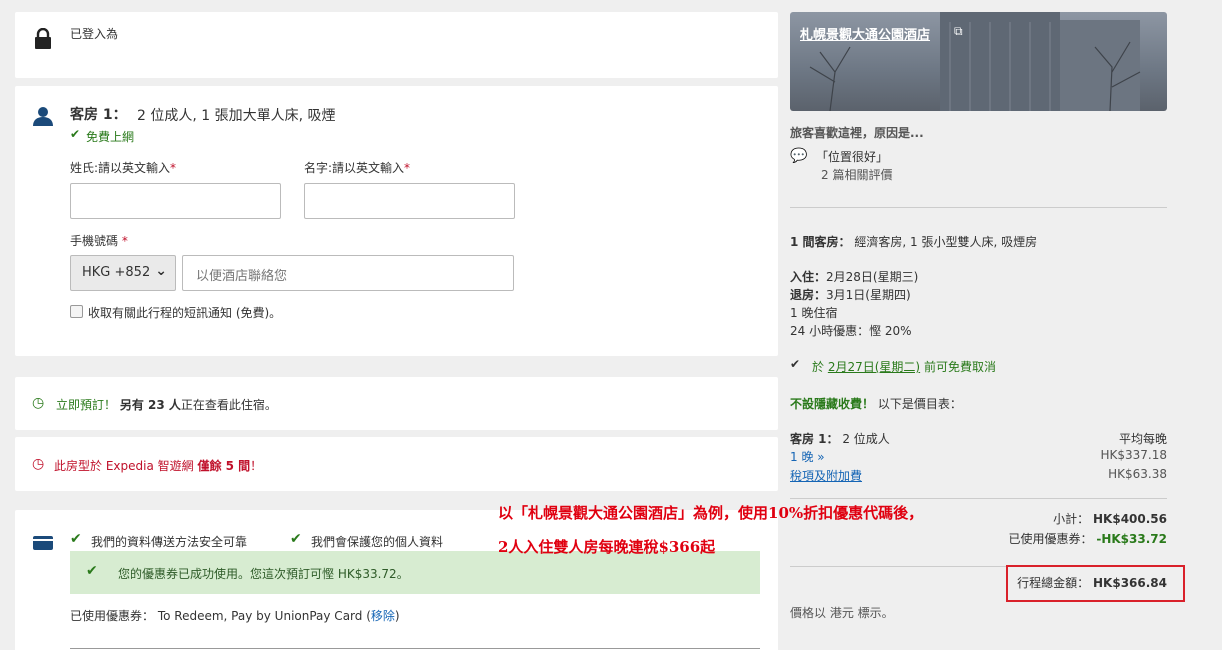 This screenshot has height=650, width=1222. I want to click on scarcity-message: 此房型於 Expedia 智遊網 僅餘 5 間！, so click(158, 466).